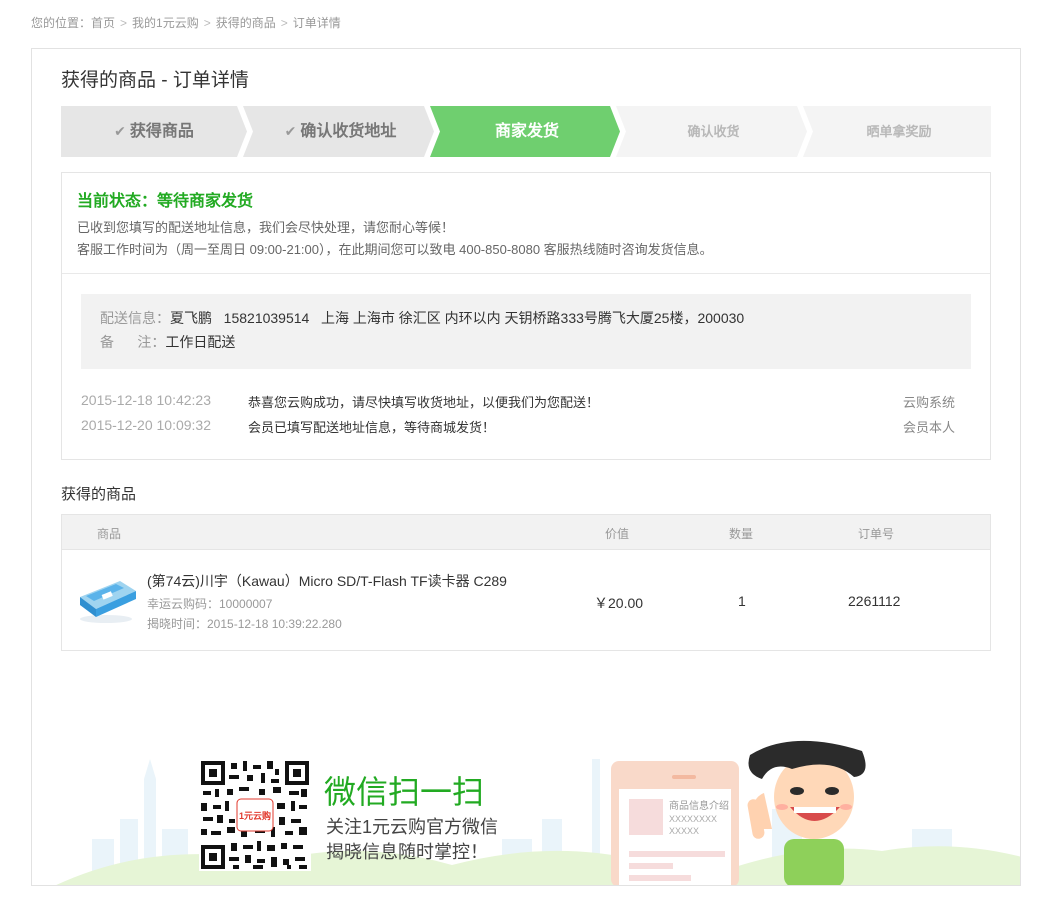 The width and height of the screenshot is (1061, 898). What do you see at coordinates (210, 604) in the screenshot?
I see `lucky-code: 幸运云购码：10000007` at bounding box center [210, 604].